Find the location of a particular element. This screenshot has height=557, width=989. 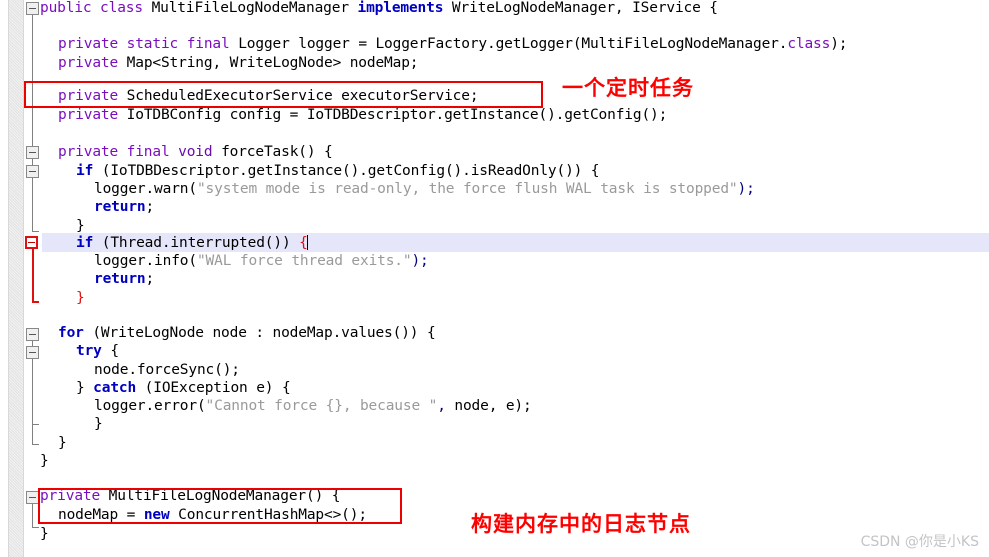

highlight-box-constructor is located at coordinates (220, 506).